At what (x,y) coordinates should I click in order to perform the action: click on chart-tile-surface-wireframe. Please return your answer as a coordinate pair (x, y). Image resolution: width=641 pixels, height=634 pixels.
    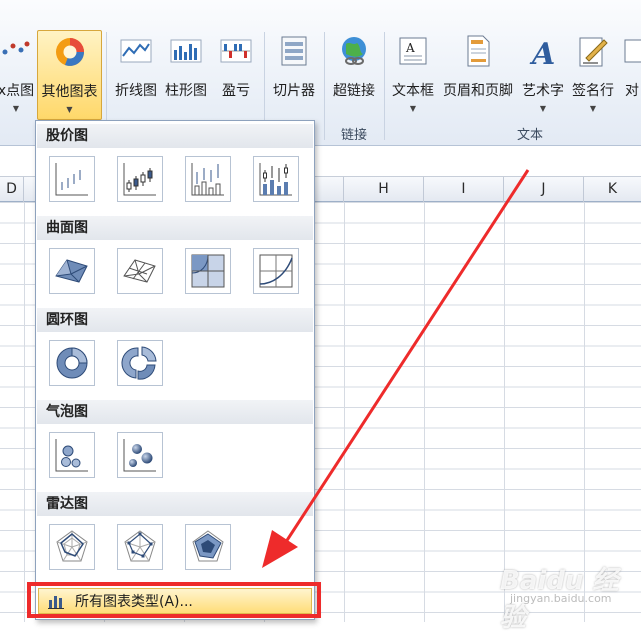
    Looking at the image, I should click on (140, 271).